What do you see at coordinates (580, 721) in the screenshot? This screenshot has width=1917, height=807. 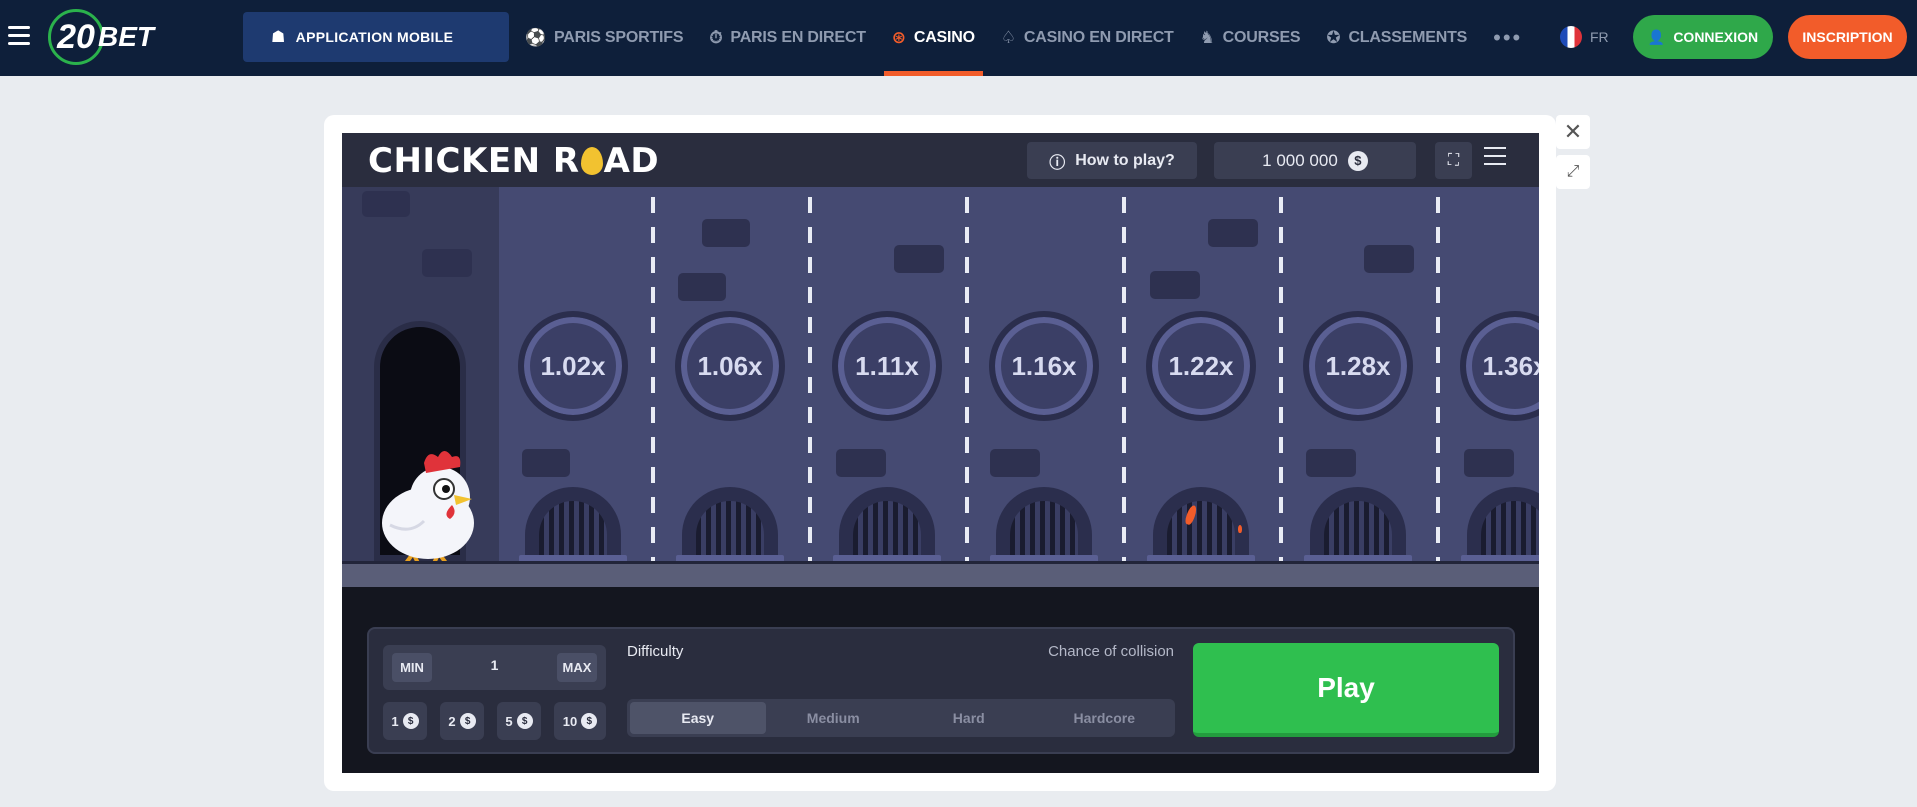 I see `quick-bet-button: 10 $` at bounding box center [580, 721].